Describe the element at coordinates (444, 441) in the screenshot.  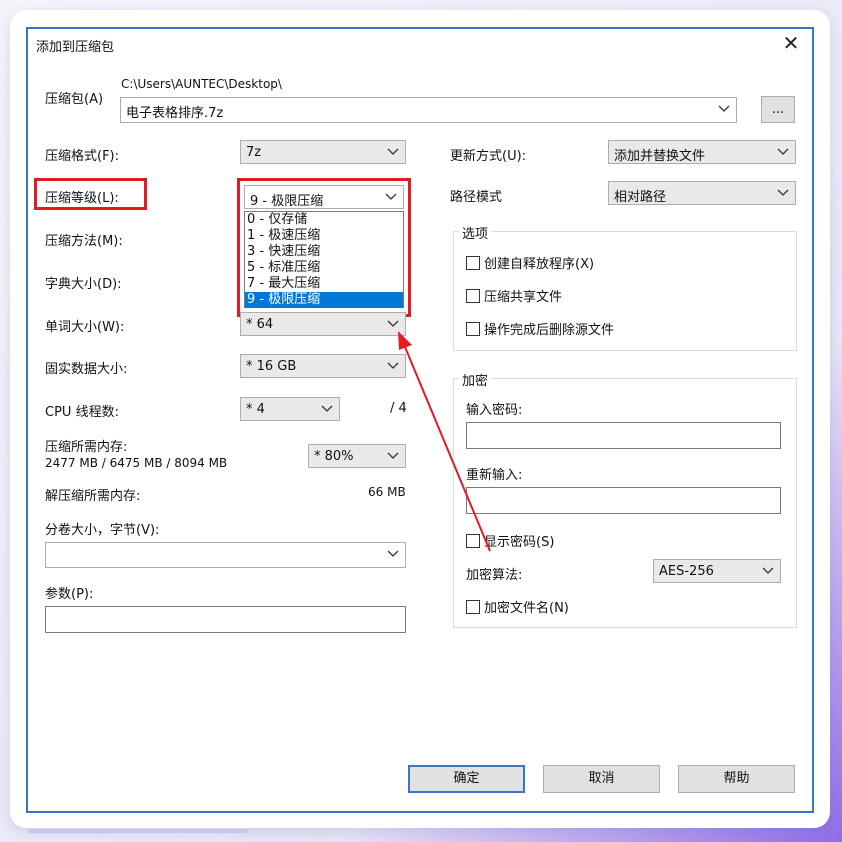
I see `annotation-arrow` at that location.